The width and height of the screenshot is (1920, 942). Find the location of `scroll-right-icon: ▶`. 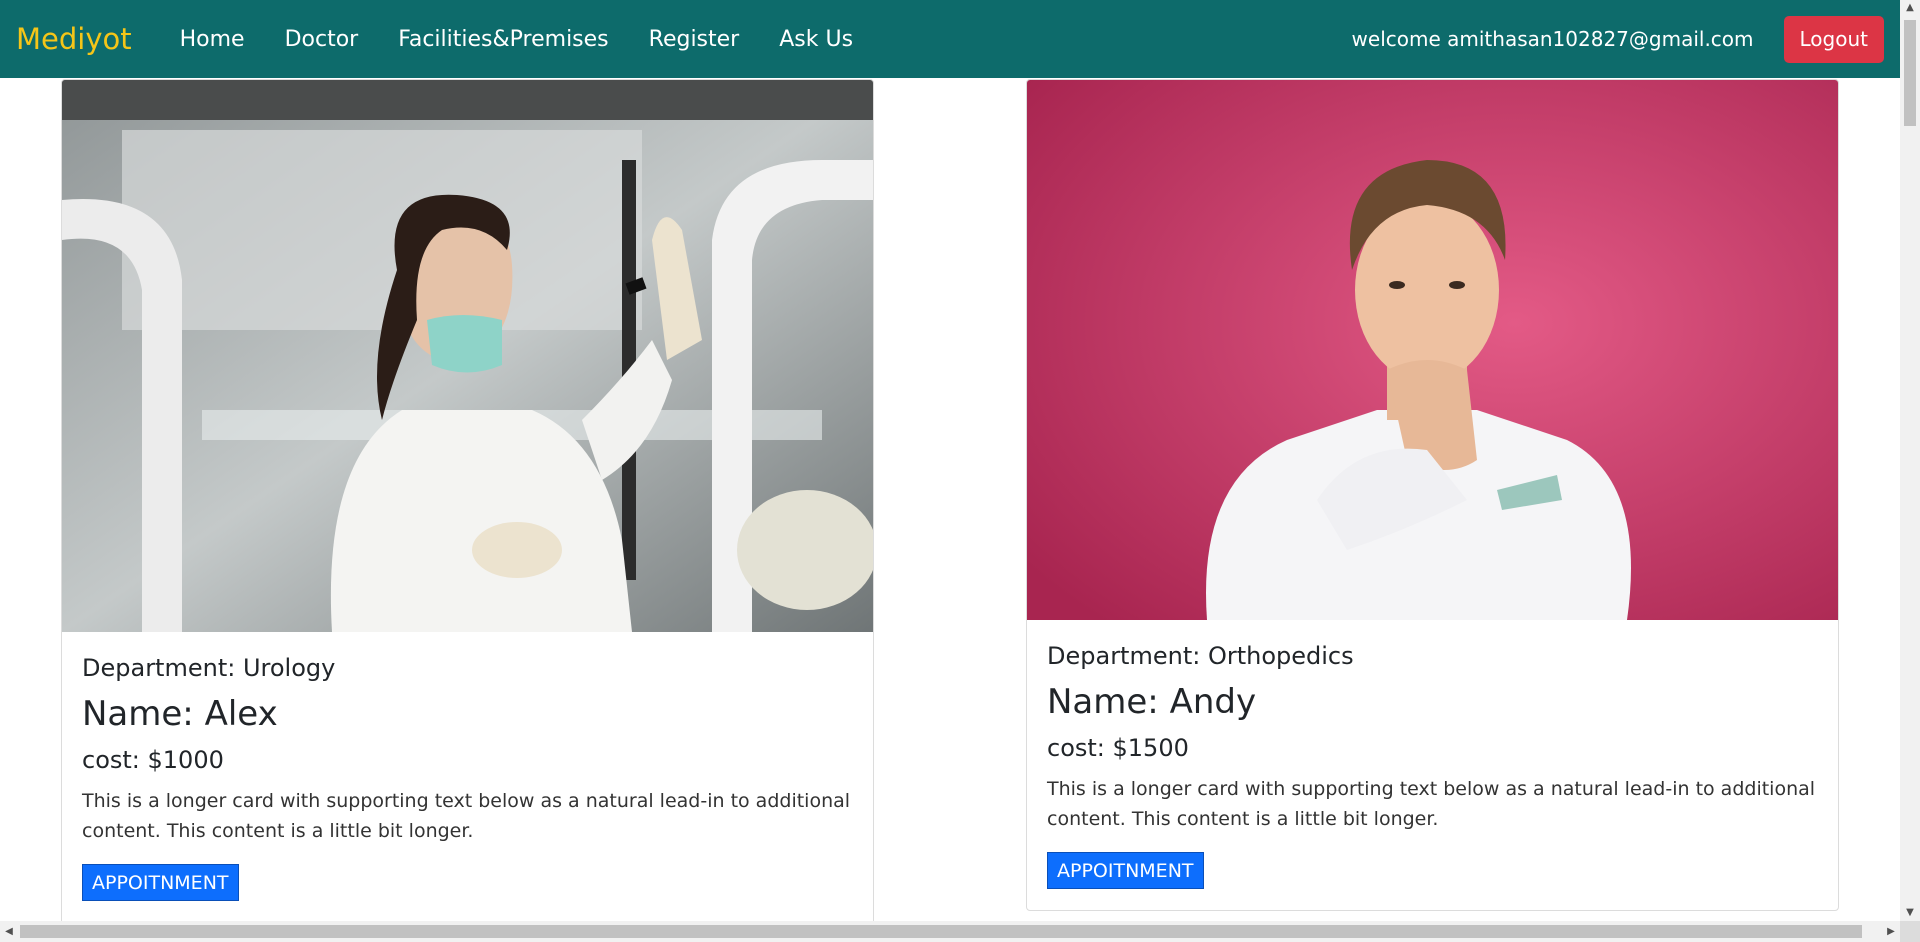

scroll-right-icon: ▶ is located at coordinates (1891, 931).